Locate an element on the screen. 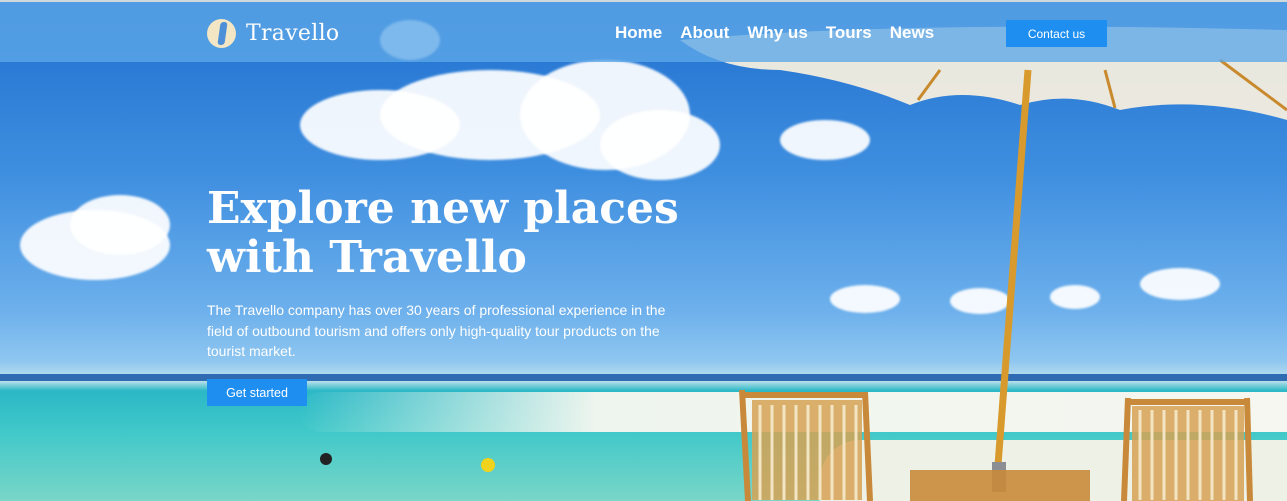 This screenshot has height=501, width=1287. travello-logo-icon is located at coordinates (221, 33).